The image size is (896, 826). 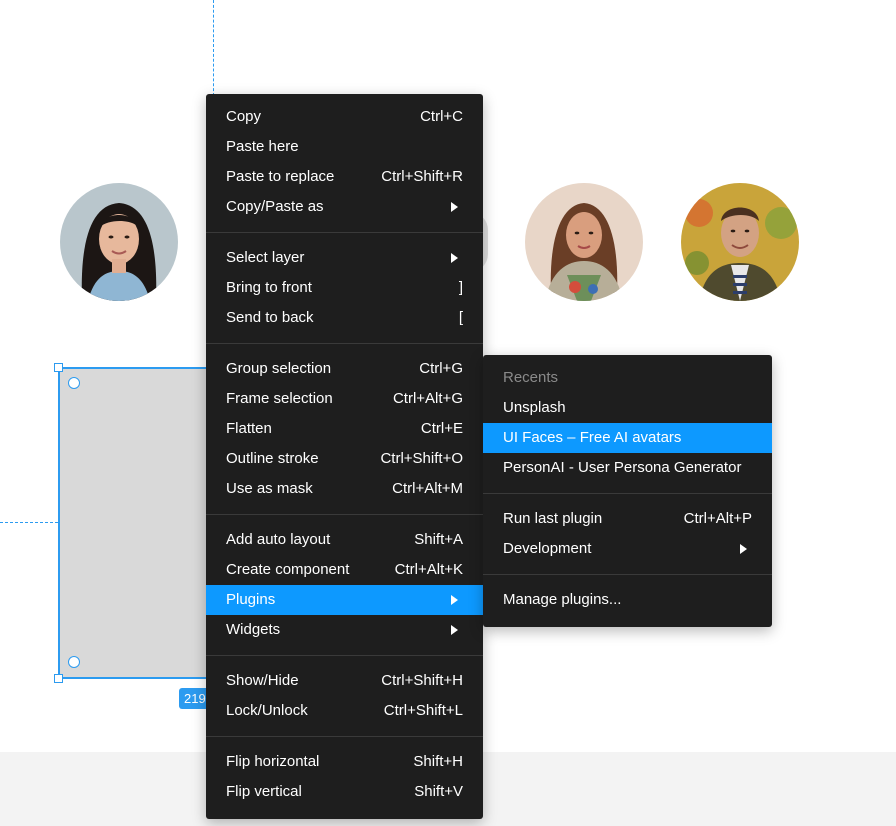 I want to click on menu-item-widgets: Widgets, so click(x=344, y=630).